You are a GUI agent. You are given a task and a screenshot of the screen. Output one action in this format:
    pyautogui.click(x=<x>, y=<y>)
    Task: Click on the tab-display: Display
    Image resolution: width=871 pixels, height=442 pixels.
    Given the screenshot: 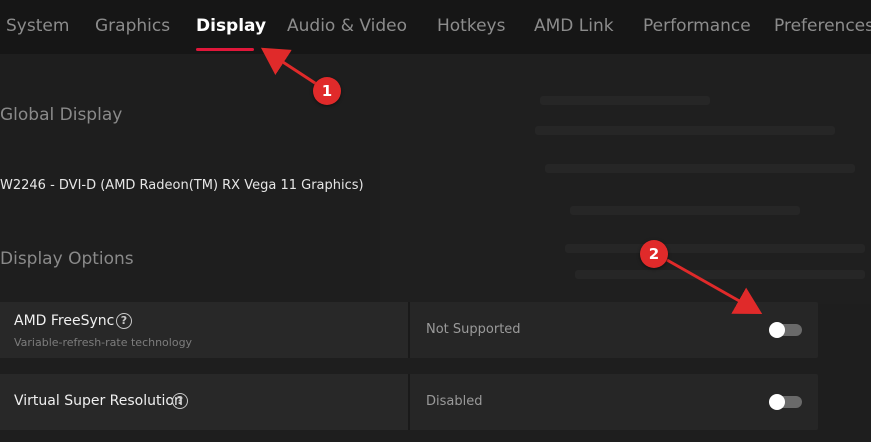 What is the action you would take?
    pyautogui.click(x=231, y=26)
    